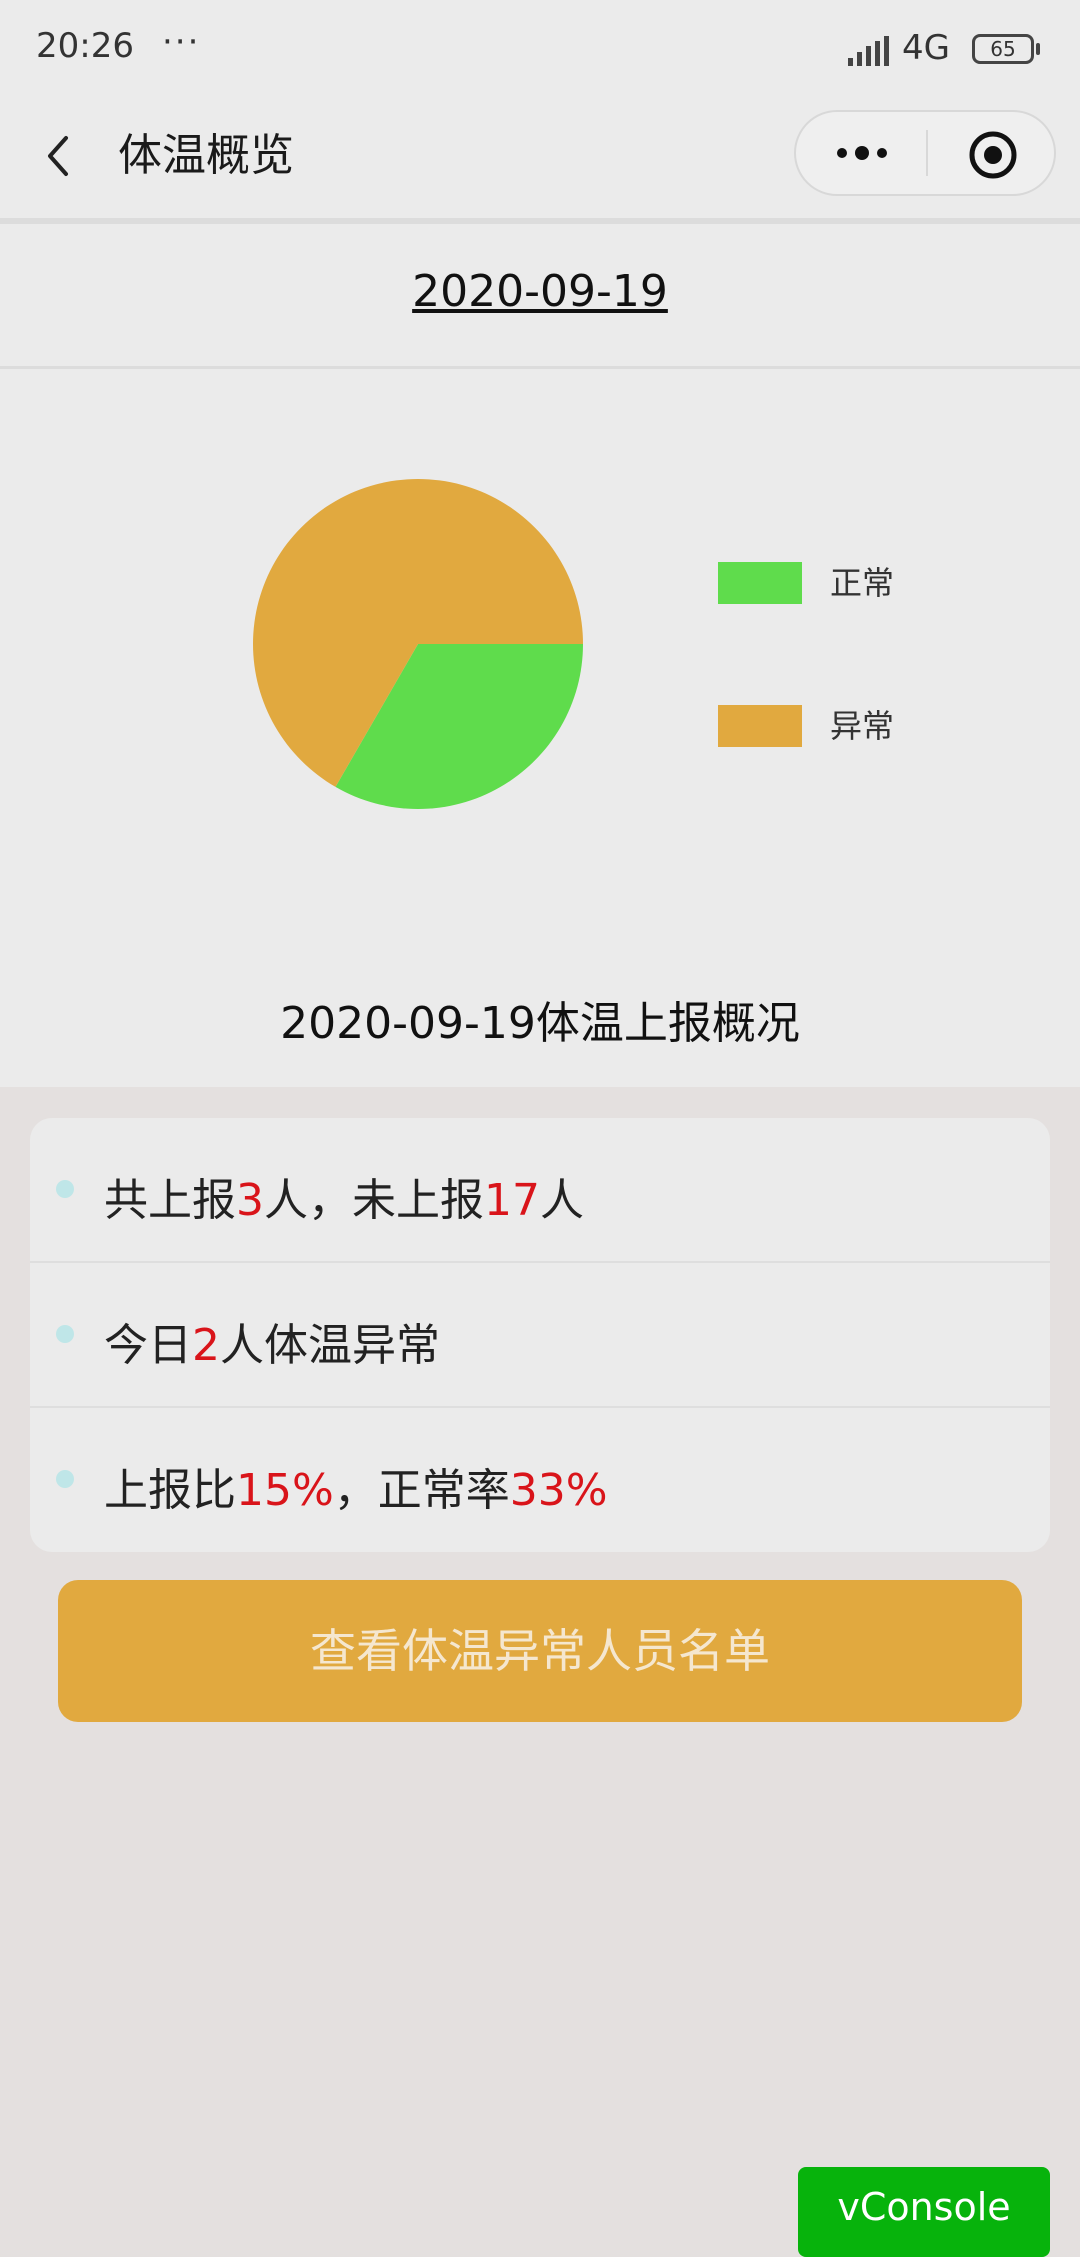 The image size is (1080, 2257). I want to click on status-bar: 20:26 ··· 4G 65, so click(540, 50).